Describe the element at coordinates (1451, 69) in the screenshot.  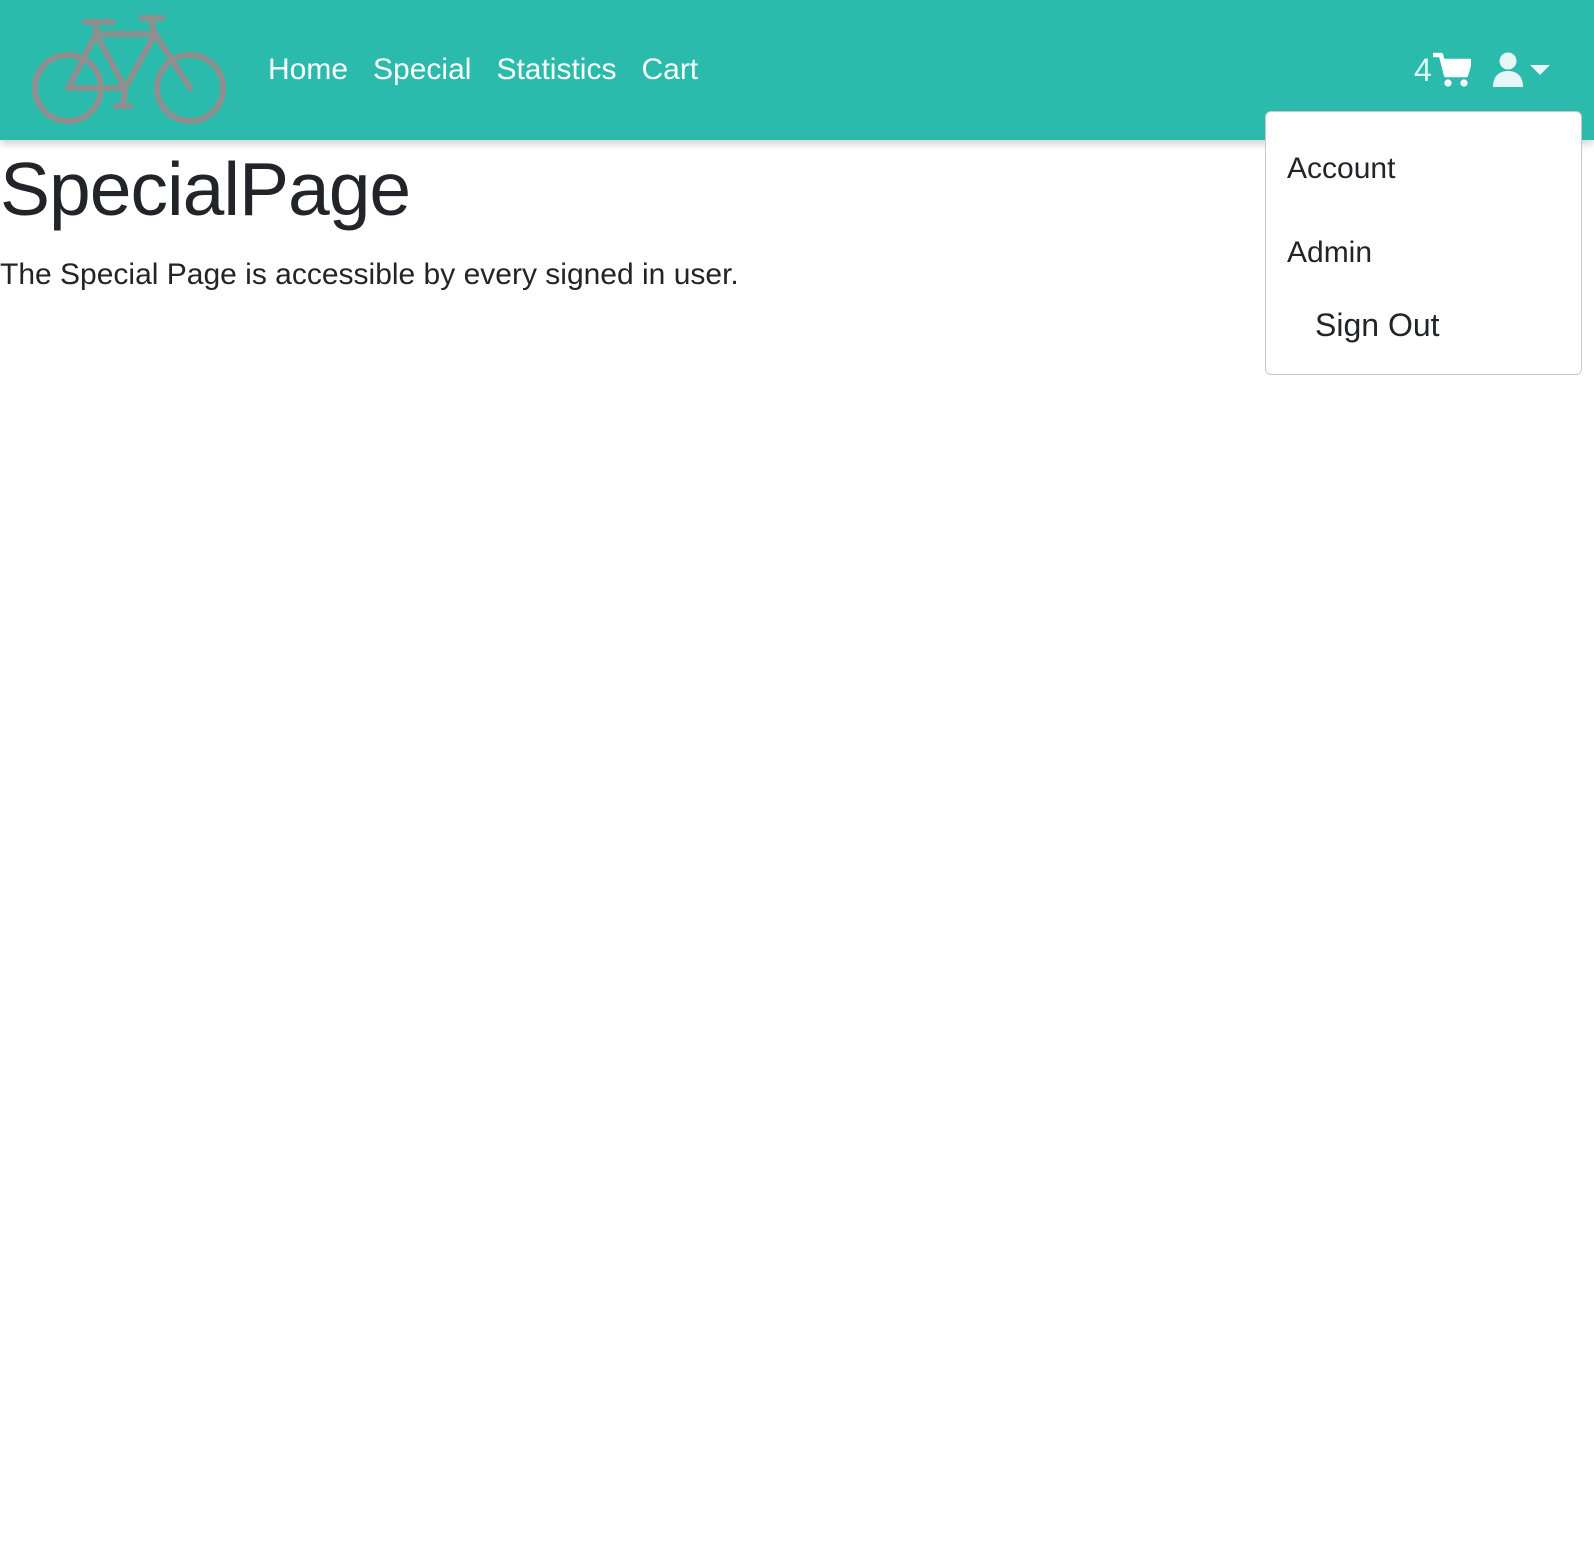
I see `shopping-cart-icon` at that location.